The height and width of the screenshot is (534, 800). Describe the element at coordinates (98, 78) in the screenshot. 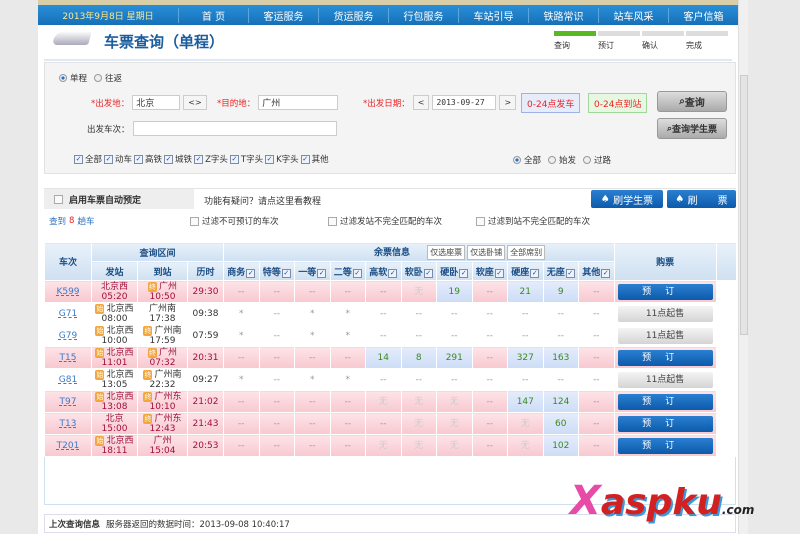

I see `radio-round-trip` at that location.